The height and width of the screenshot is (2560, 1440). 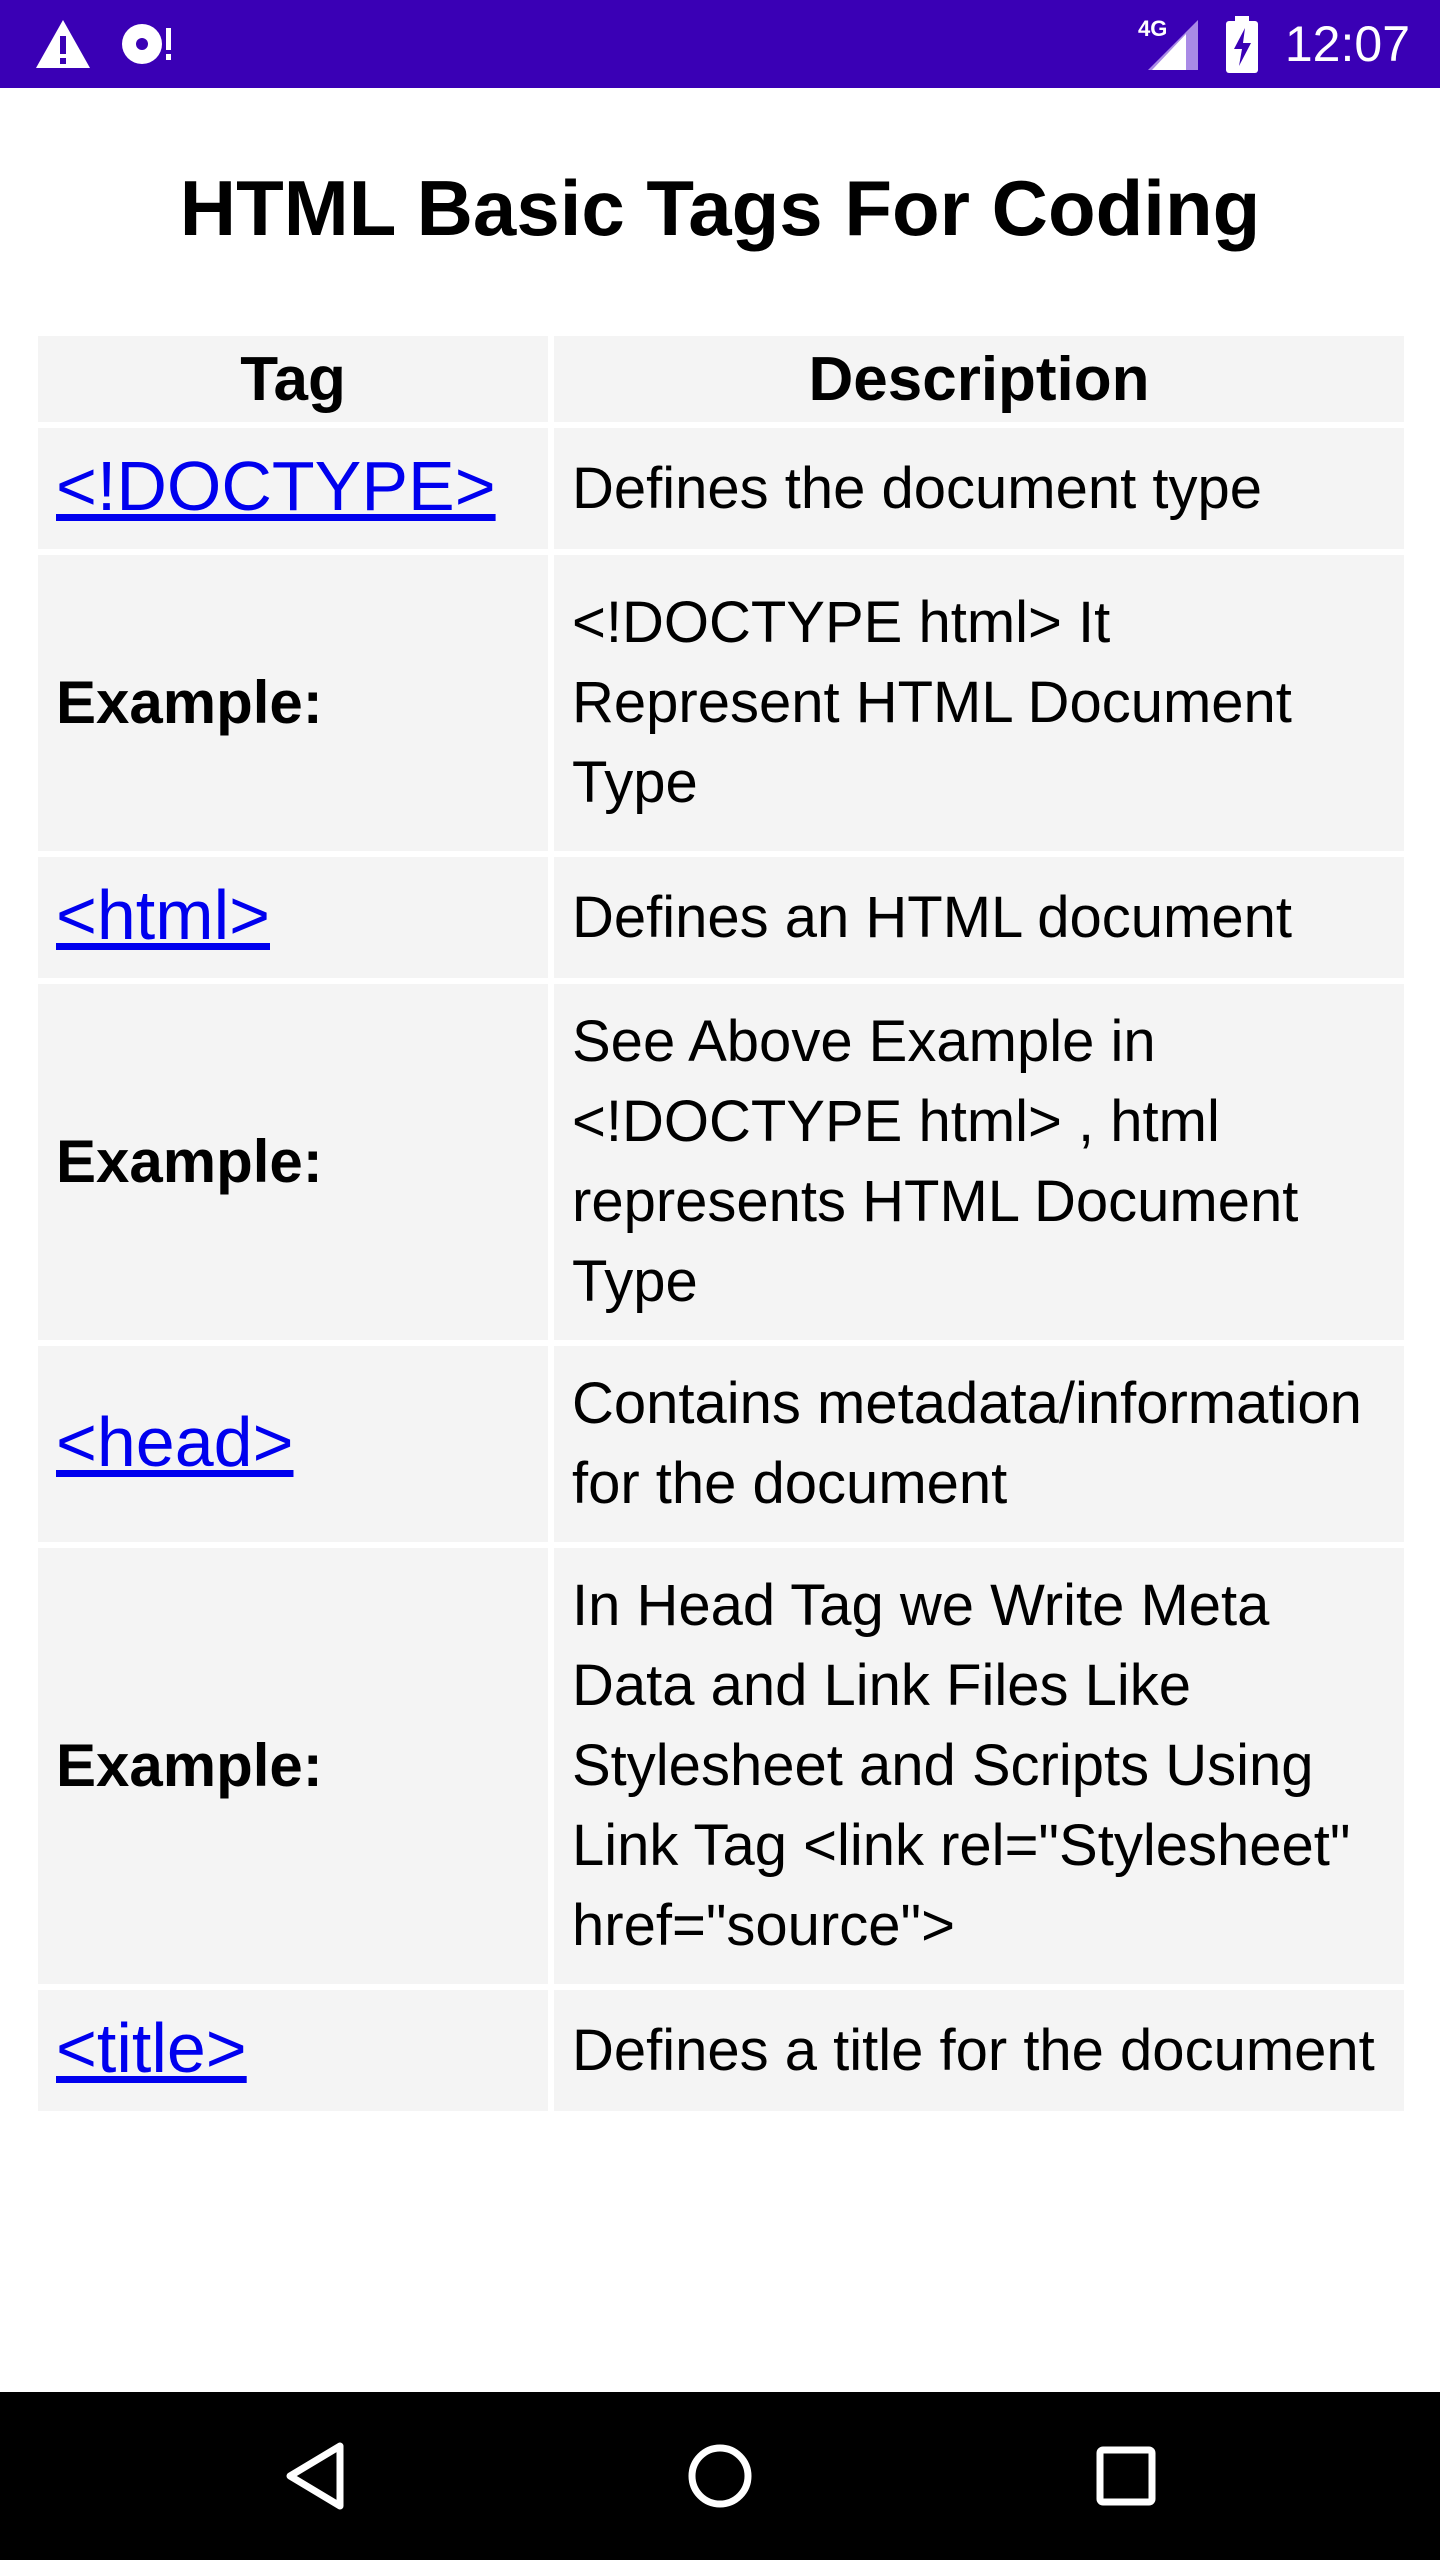 I want to click on tag-cell: <!DOCTYPE>, so click(x=293, y=488).